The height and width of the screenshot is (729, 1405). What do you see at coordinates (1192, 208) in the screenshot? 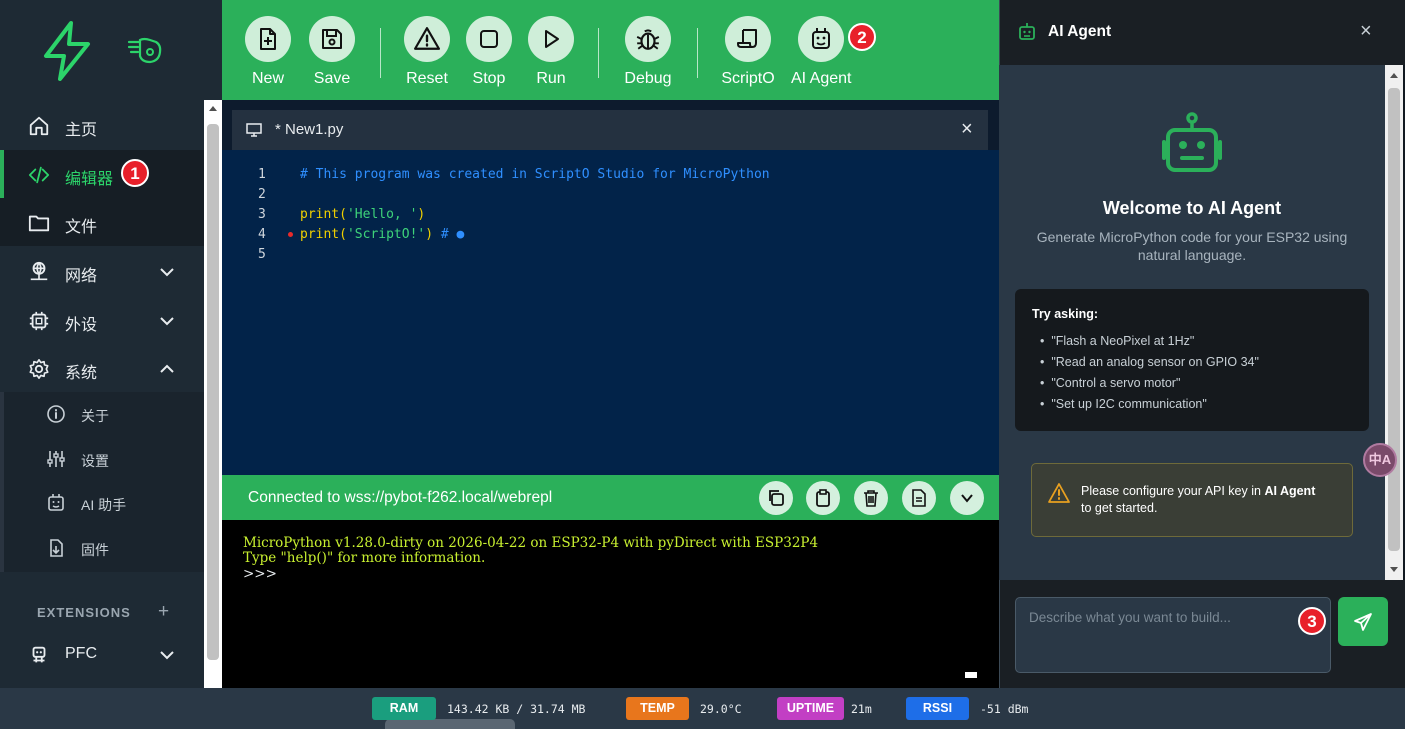
I see `welcome-heading: Welcome to AI Agent` at bounding box center [1192, 208].